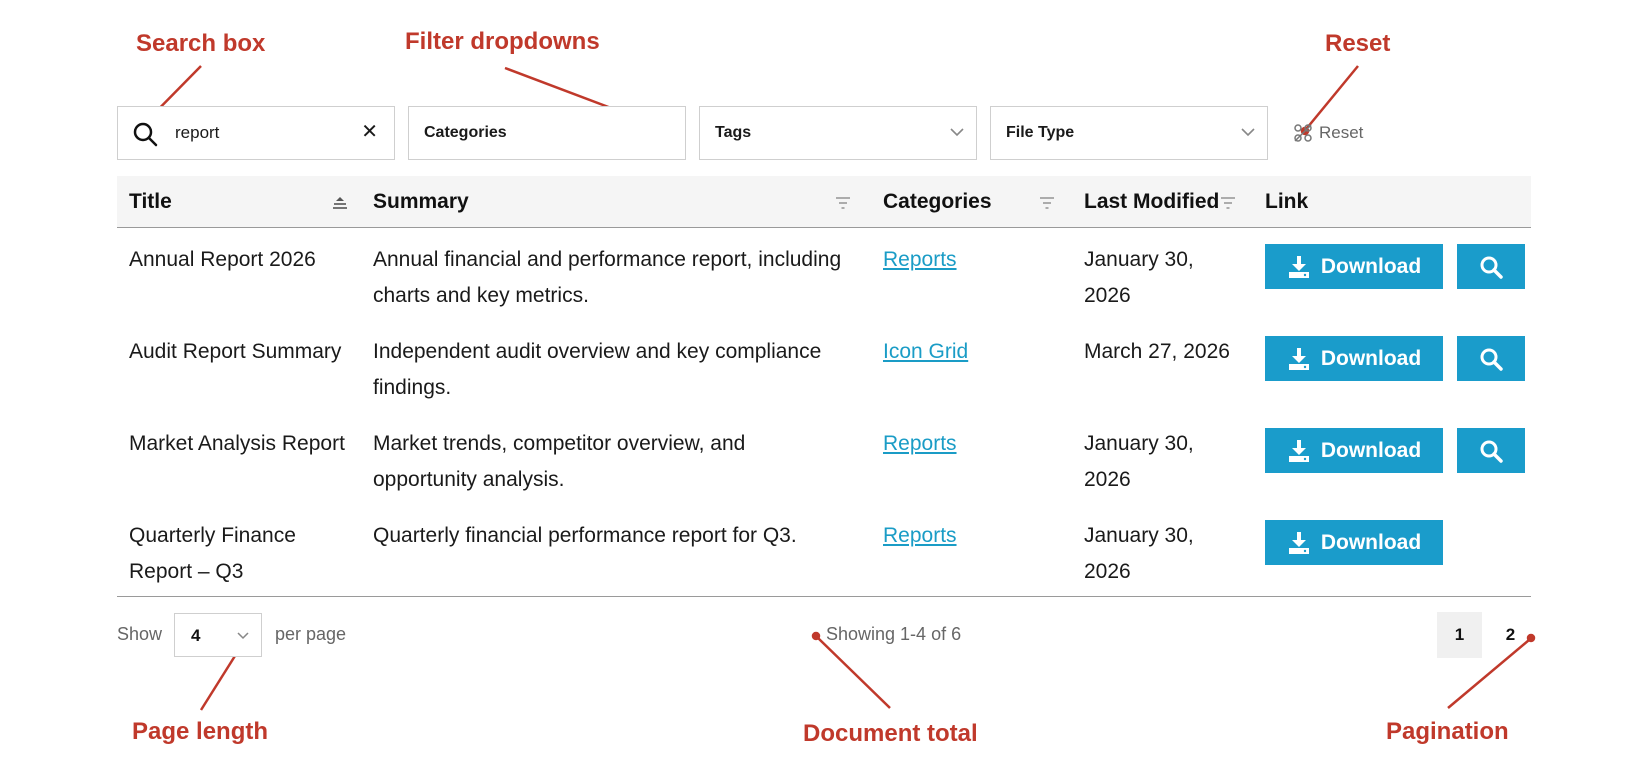  I want to click on per-page-label: per page, so click(311, 634).